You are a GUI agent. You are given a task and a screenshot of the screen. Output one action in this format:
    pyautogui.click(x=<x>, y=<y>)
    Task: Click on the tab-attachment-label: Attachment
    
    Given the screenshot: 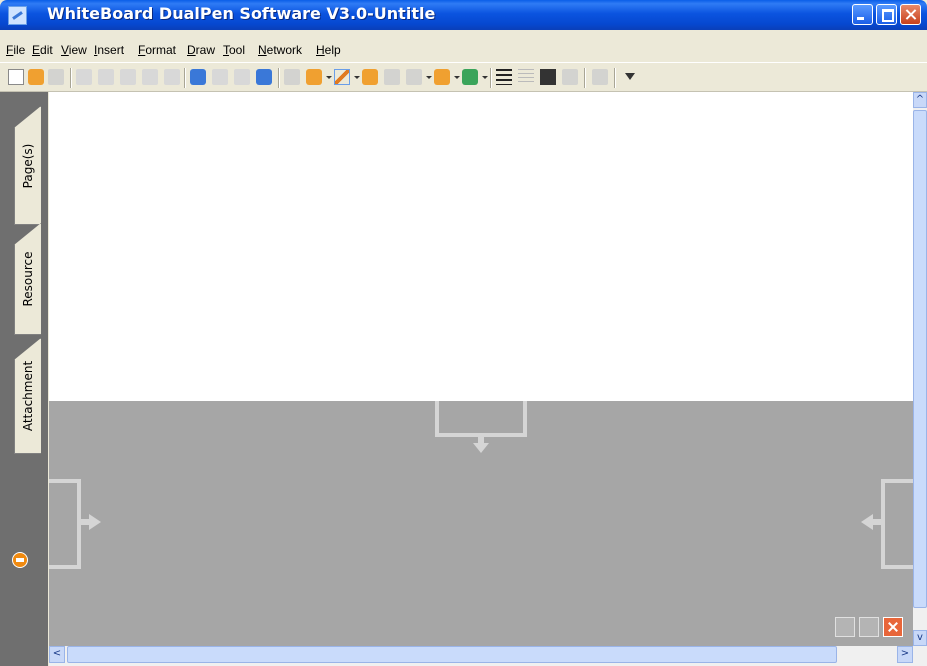 What is the action you would take?
    pyautogui.click(x=28, y=396)
    